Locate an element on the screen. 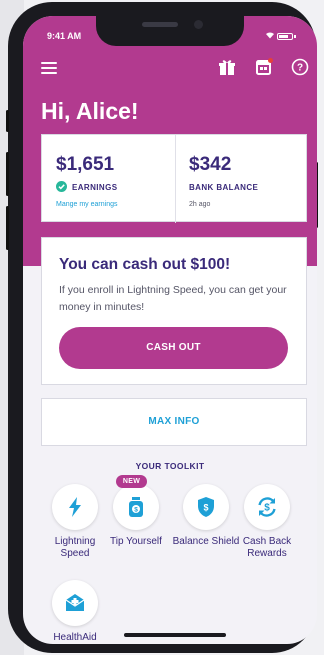 The width and height of the screenshot is (324, 655). battery-tip is located at coordinates (295, 36).